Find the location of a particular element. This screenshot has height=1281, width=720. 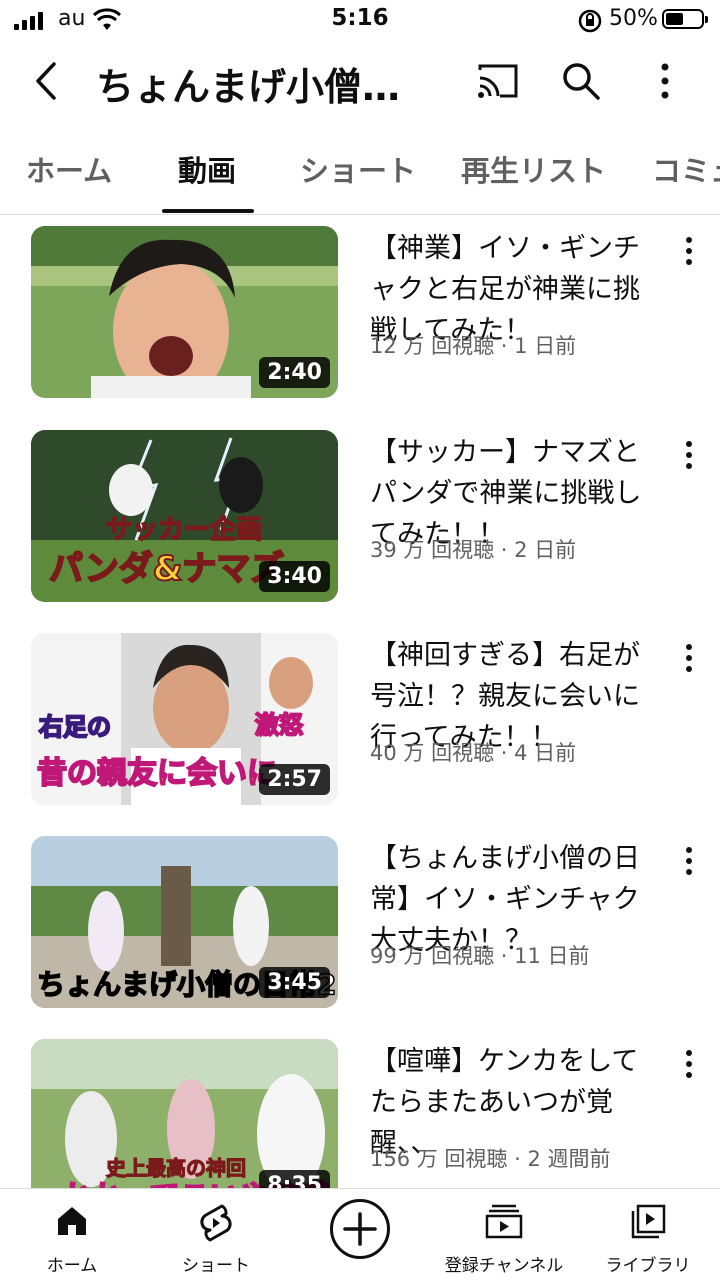

nav-home: ホーム is located at coordinates (72, 1235).